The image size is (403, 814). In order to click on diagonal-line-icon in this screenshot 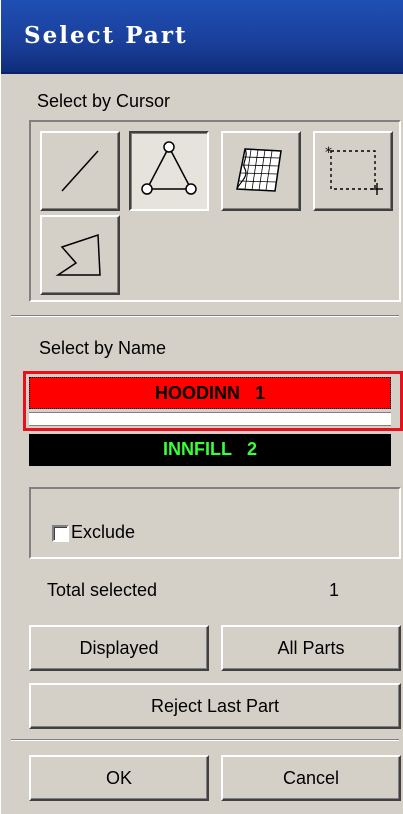, I will do `click(80, 171)`.